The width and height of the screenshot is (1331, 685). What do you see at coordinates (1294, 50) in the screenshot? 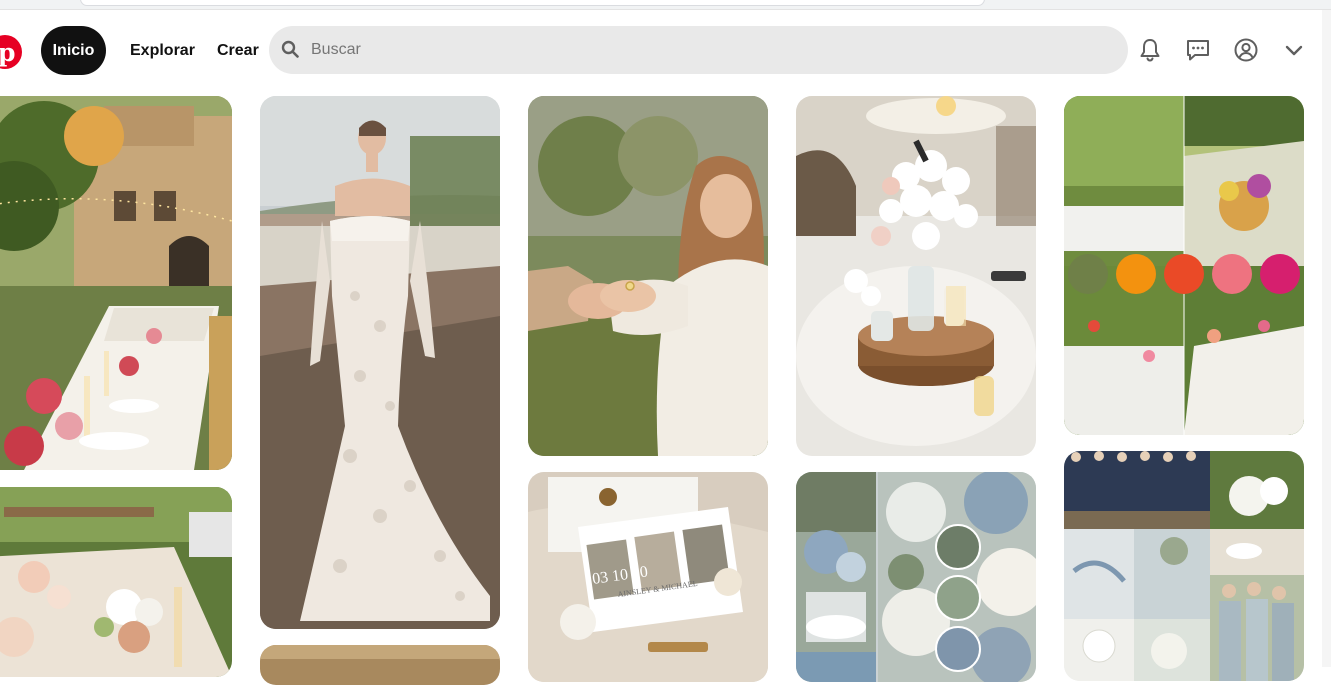
I see `chevron-down-icon` at bounding box center [1294, 50].